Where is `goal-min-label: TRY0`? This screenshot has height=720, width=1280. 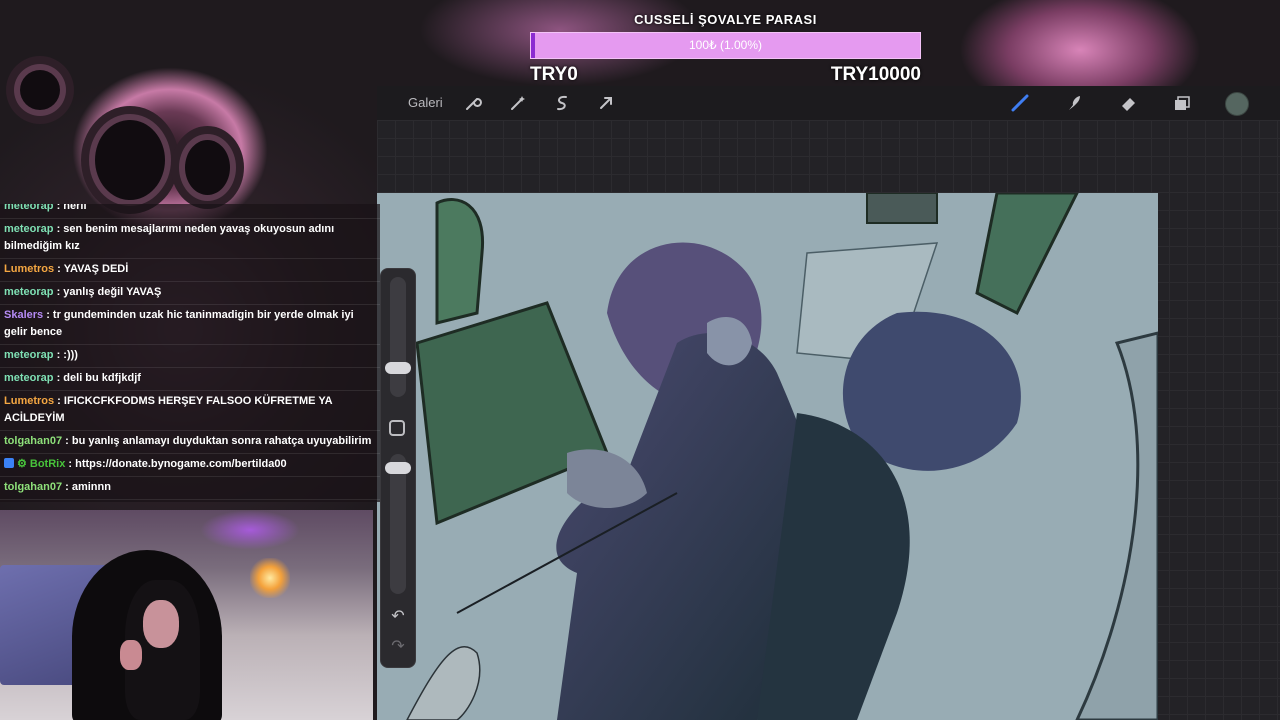
goal-min-label: TRY0 is located at coordinates (554, 74).